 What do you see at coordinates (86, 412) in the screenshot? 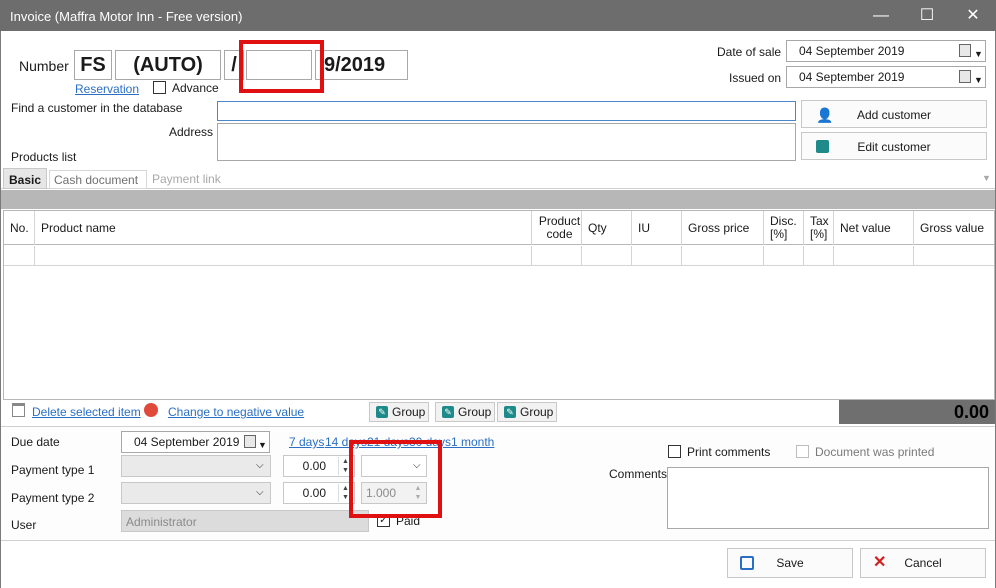
I see `delete-selected-link: Delete selected item` at bounding box center [86, 412].